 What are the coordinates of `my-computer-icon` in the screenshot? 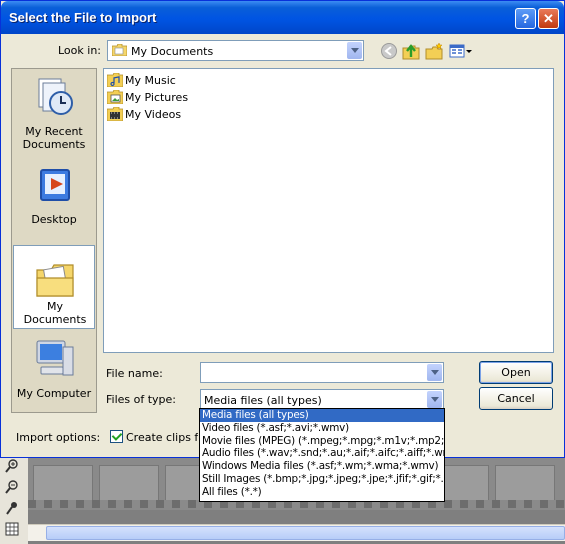 It's located at (55, 358).